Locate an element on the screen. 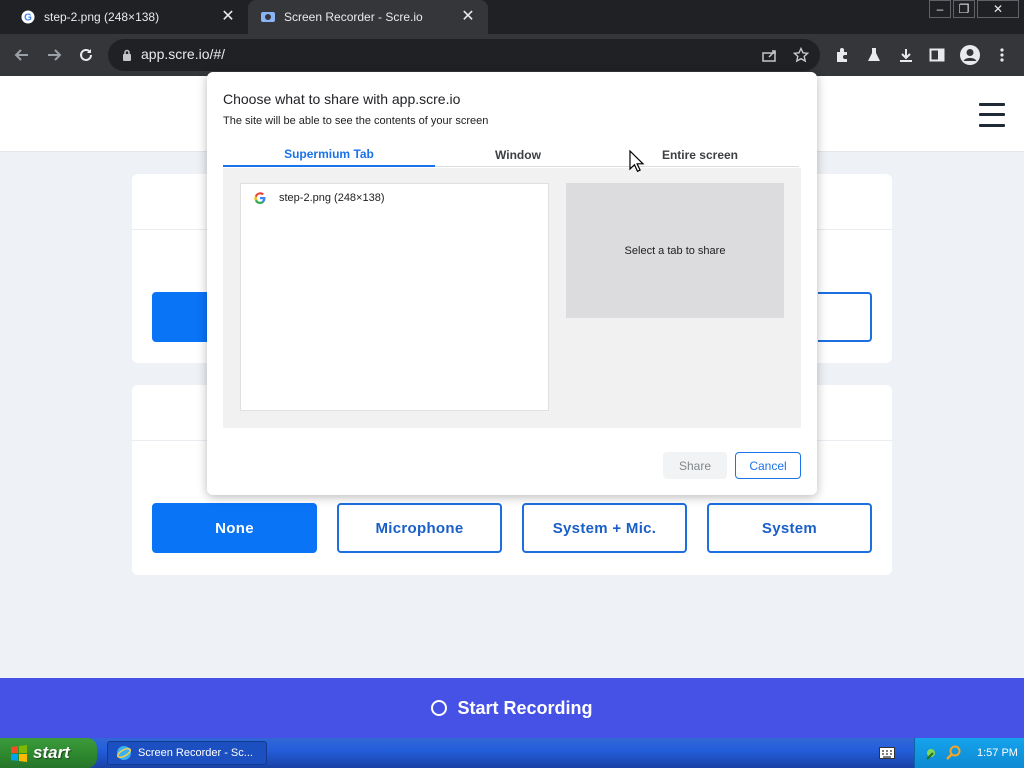 The image size is (1024, 768). menu-kebab-icon is located at coordinates (1002, 55).